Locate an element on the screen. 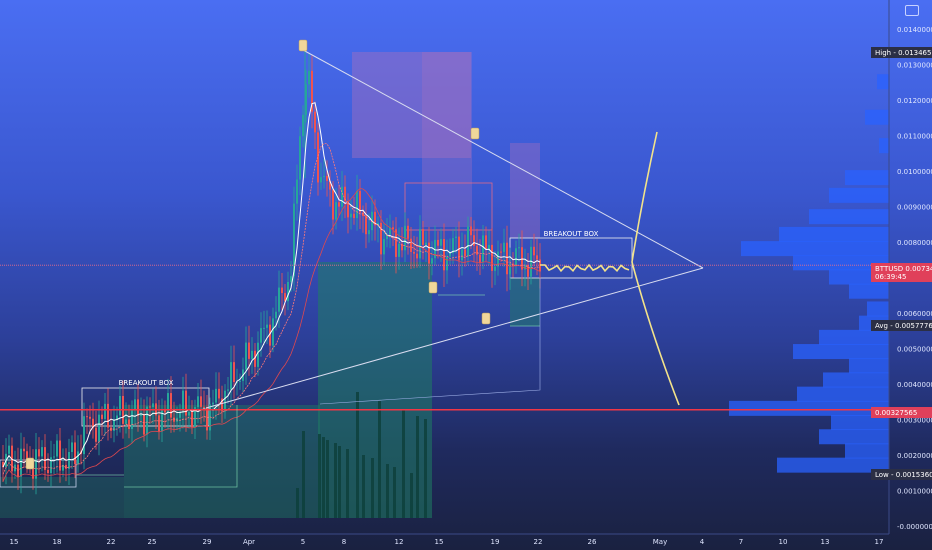  x-tick-label: 12 is located at coordinates (399, 542).